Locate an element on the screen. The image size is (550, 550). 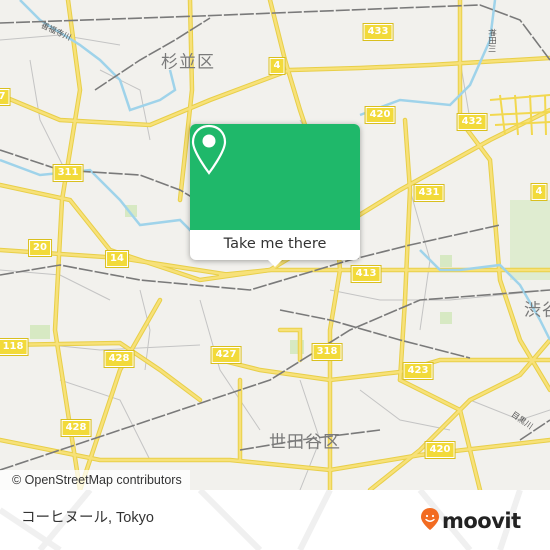
moovit-logo: moovit is located at coordinates (470, 521).